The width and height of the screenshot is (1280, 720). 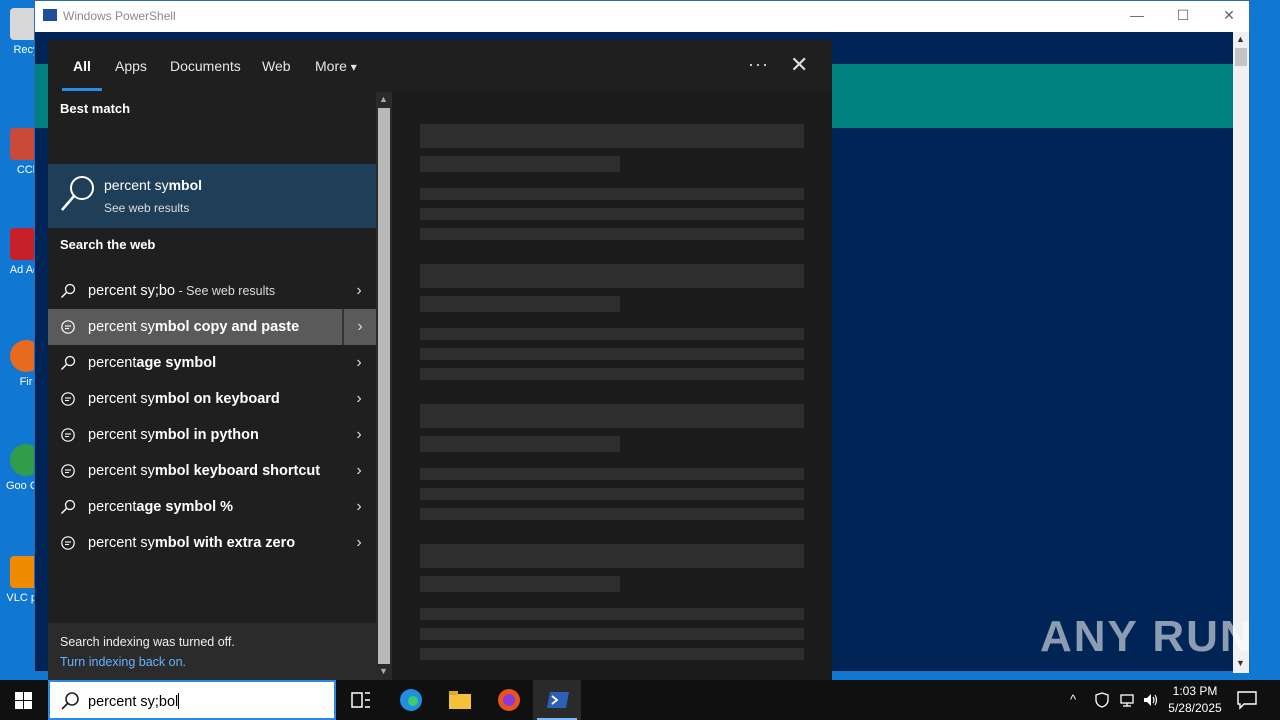 I want to click on tab-more: More ▾, so click(x=336, y=66).